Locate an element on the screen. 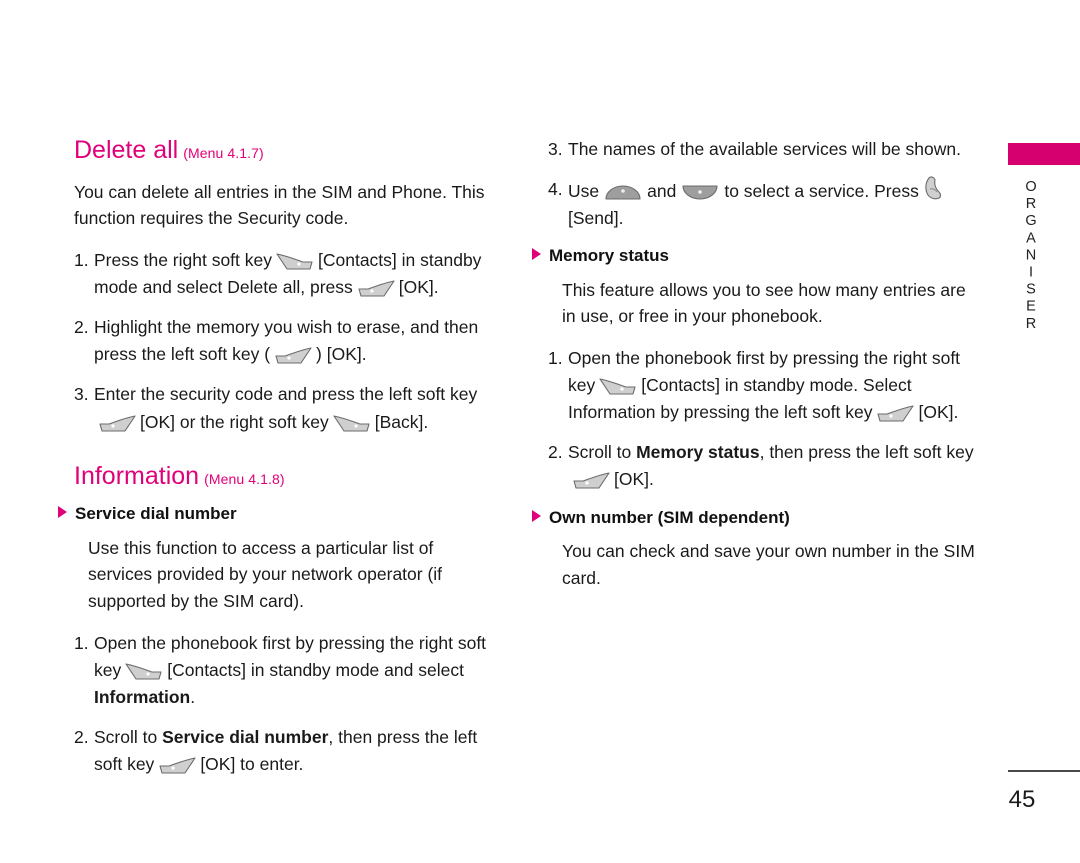 This screenshot has height=863, width=1080. step-text-part: [OK] or the right soft key is located at coordinates (234, 421).